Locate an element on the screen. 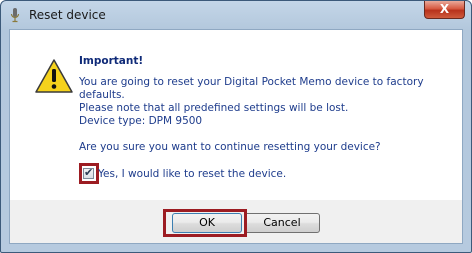 The image size is (472, 253). close-button: X is located at coordinates (444, 10).